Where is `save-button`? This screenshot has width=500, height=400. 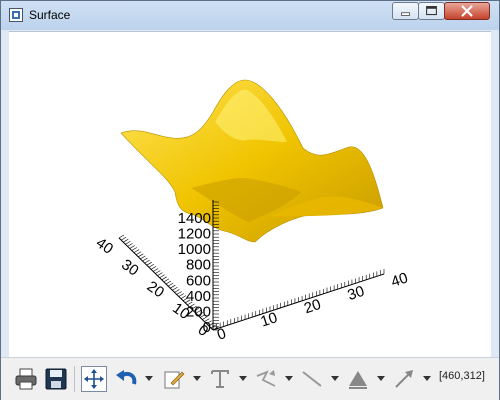 save-button is located at coordinates (56, 379).